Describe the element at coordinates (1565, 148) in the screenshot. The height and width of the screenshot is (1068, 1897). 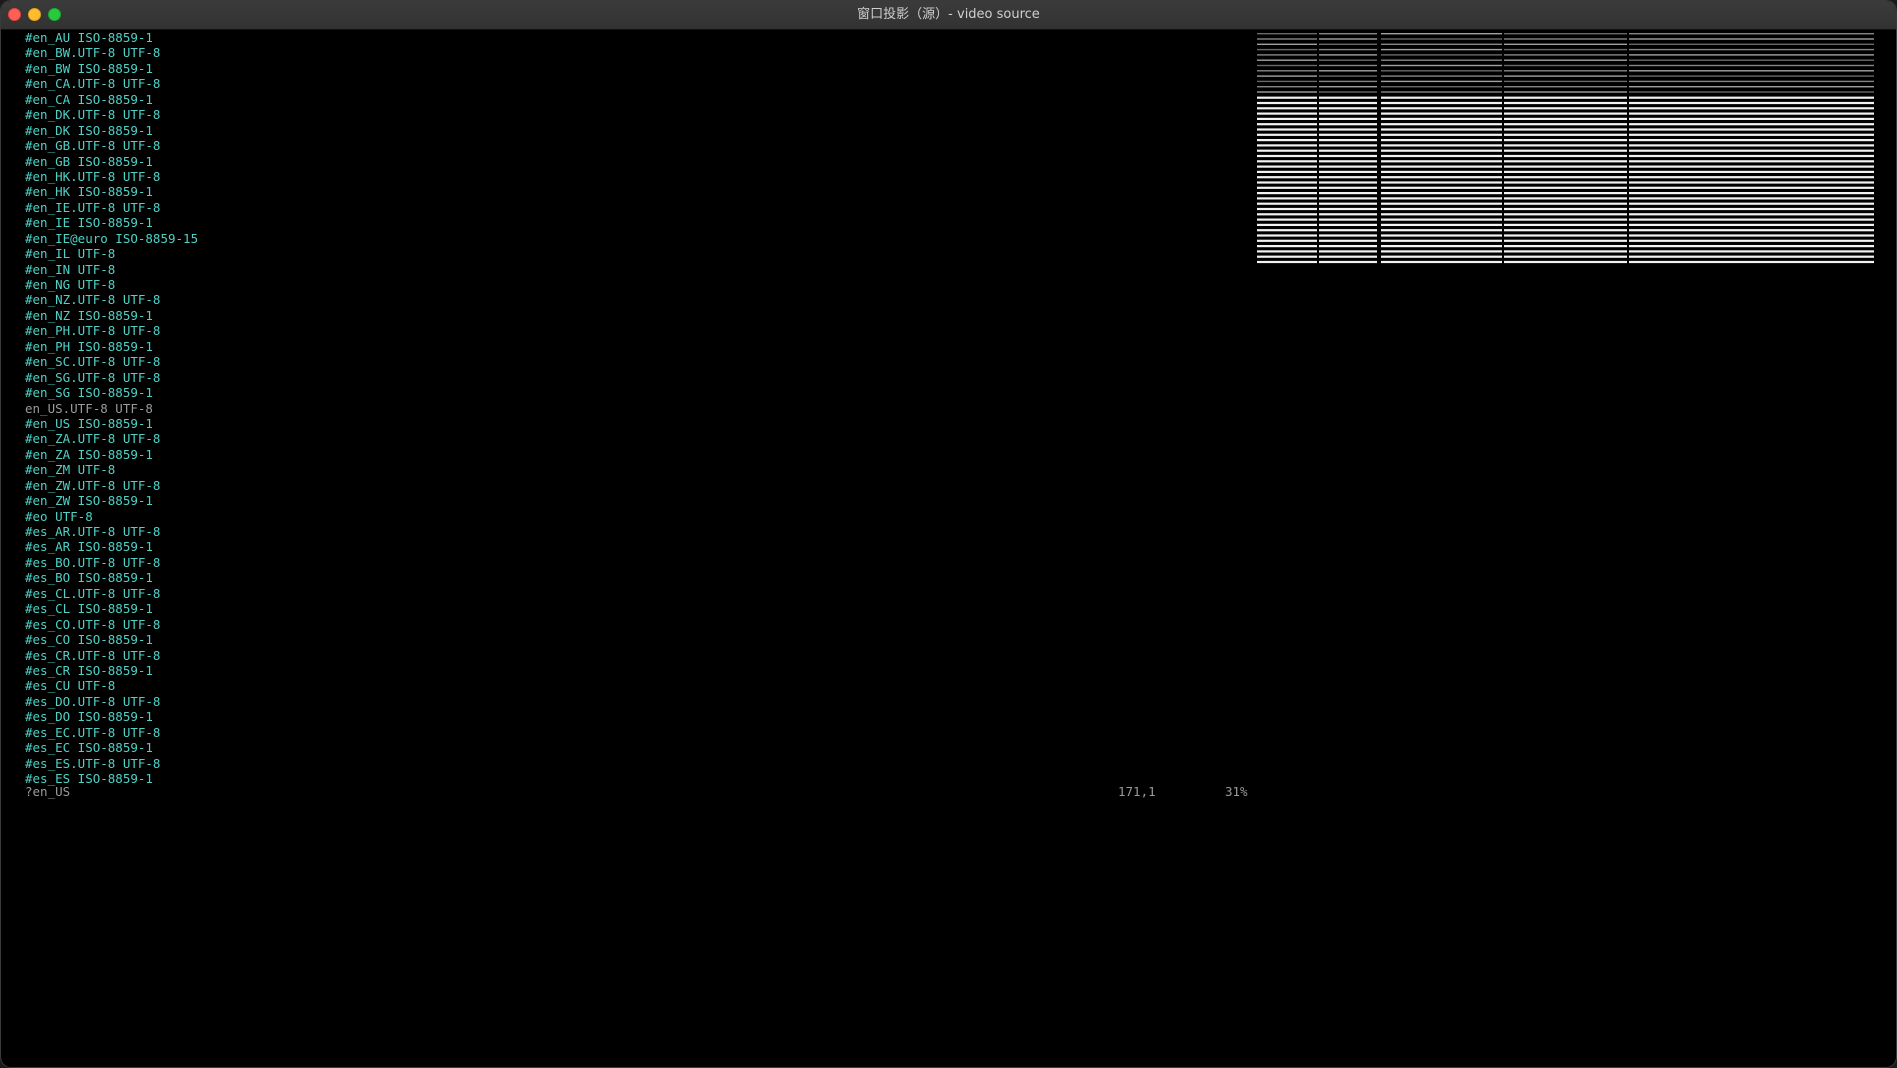
I see `video-source-preview` at that location.